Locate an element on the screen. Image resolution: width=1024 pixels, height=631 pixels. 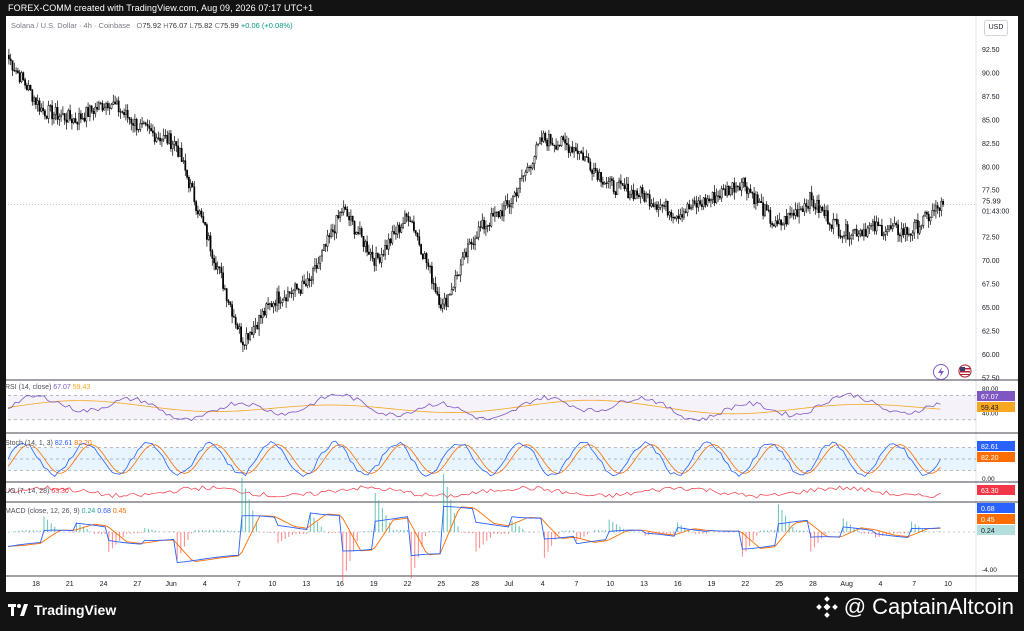
stoch-legend: Stoch (14, 1, 3) 82.61 82.20 is located at coordinates (48, 443).